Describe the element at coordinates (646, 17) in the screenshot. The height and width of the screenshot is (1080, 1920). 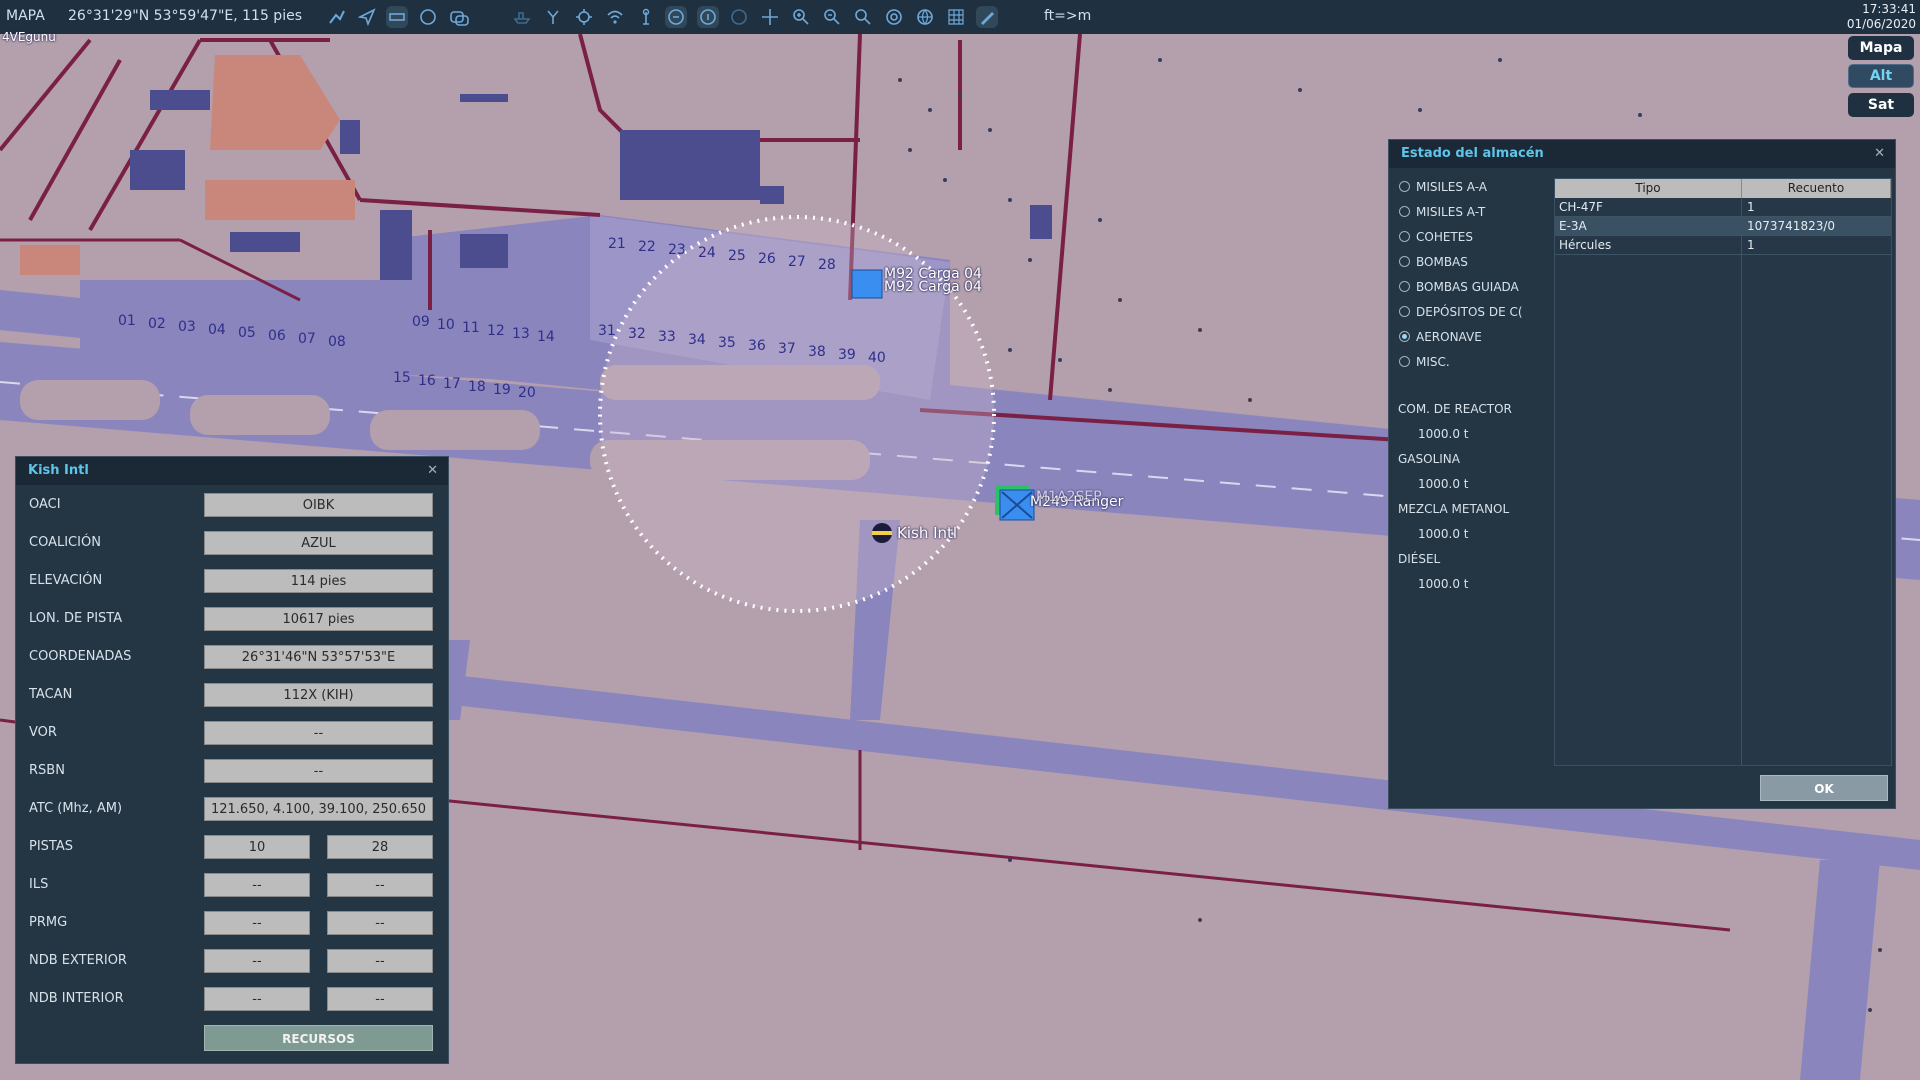
I see `antenna-icon` at that location.